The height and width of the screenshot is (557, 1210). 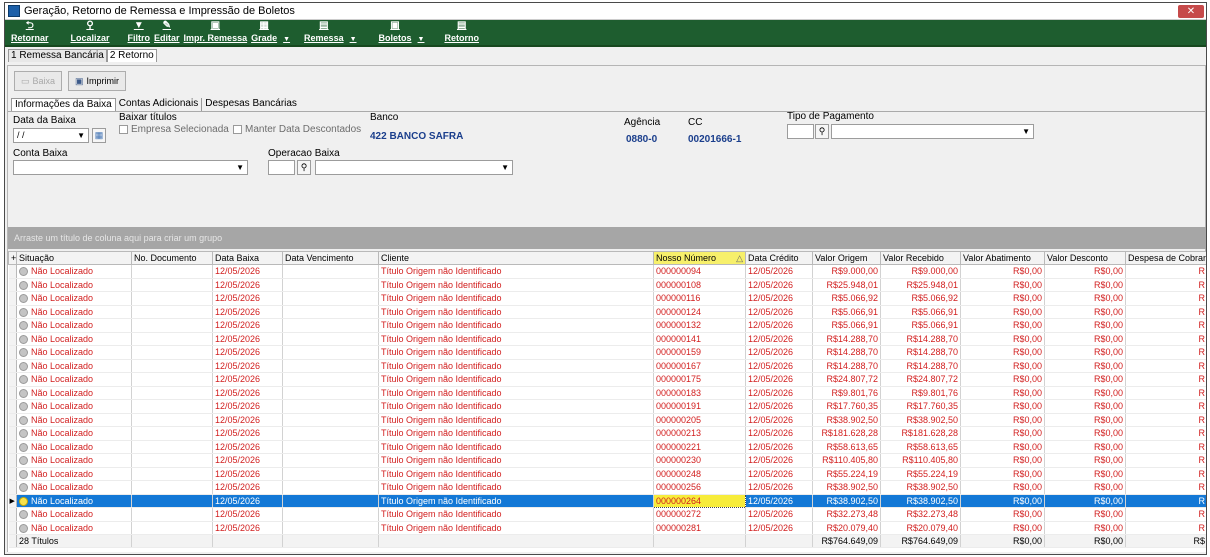 What do you see at coordinates (1165, 258) in the screenshot?
I see `col-despesa-cobranca: Despesa de Cobrança` at bounding box center [1165, 258].